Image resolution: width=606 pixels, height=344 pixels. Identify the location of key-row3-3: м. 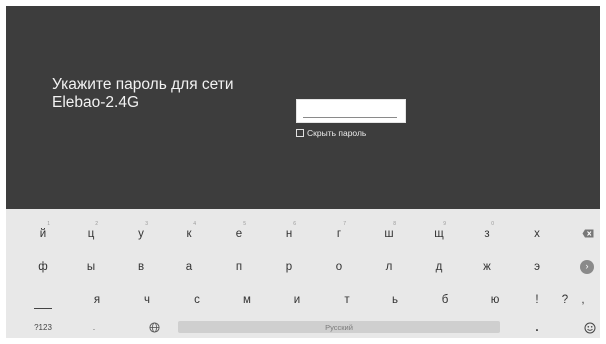
(247, 299).